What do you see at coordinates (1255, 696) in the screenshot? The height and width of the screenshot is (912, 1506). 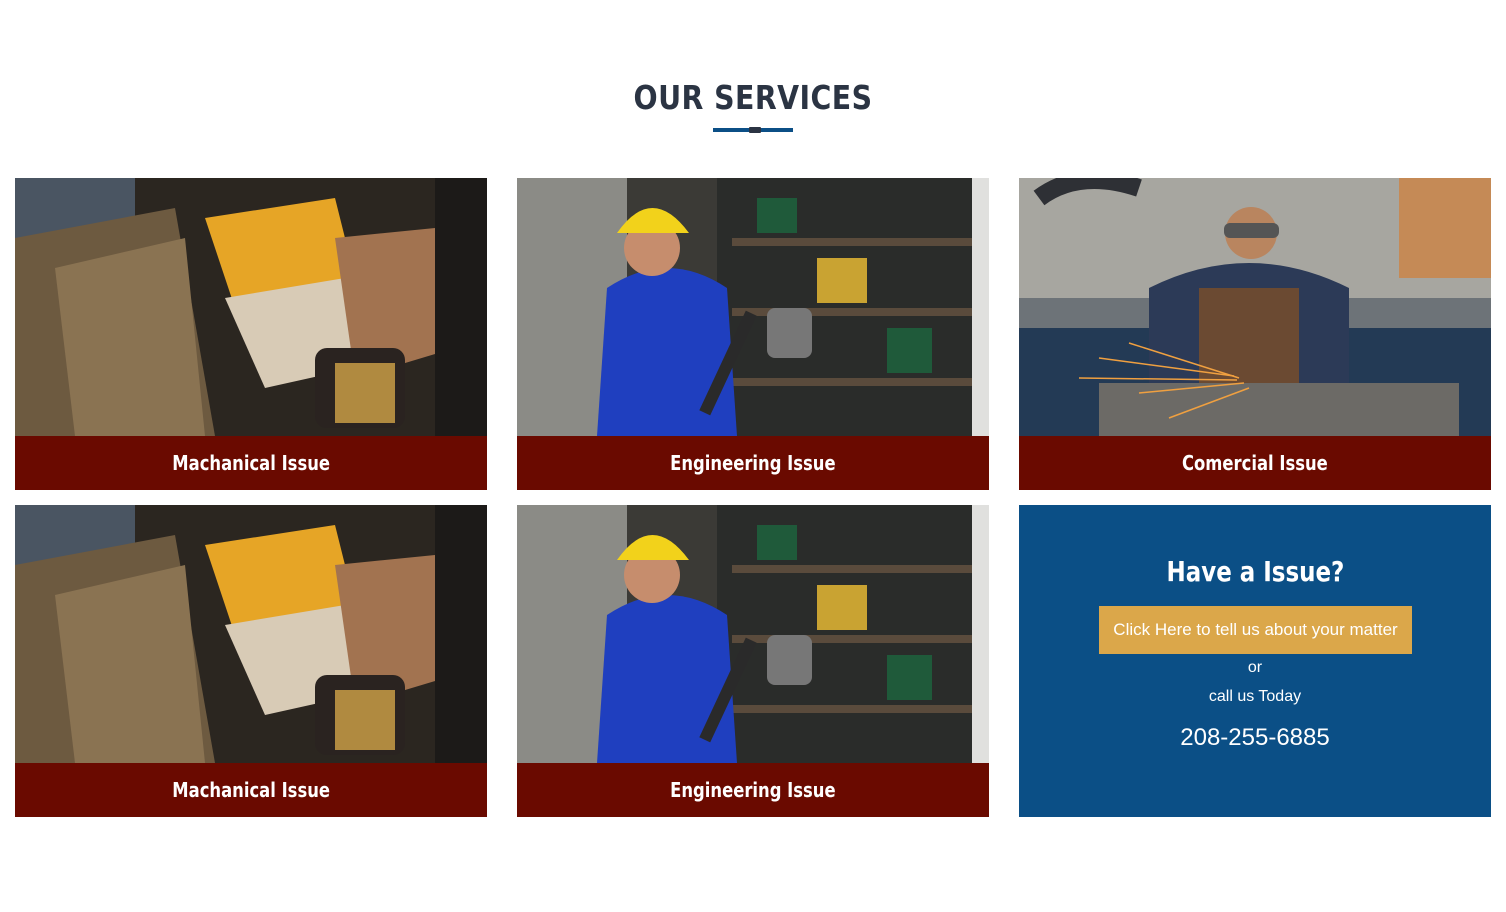 I see `call-us-text: call us Today` at bounding box center [1255, 696].